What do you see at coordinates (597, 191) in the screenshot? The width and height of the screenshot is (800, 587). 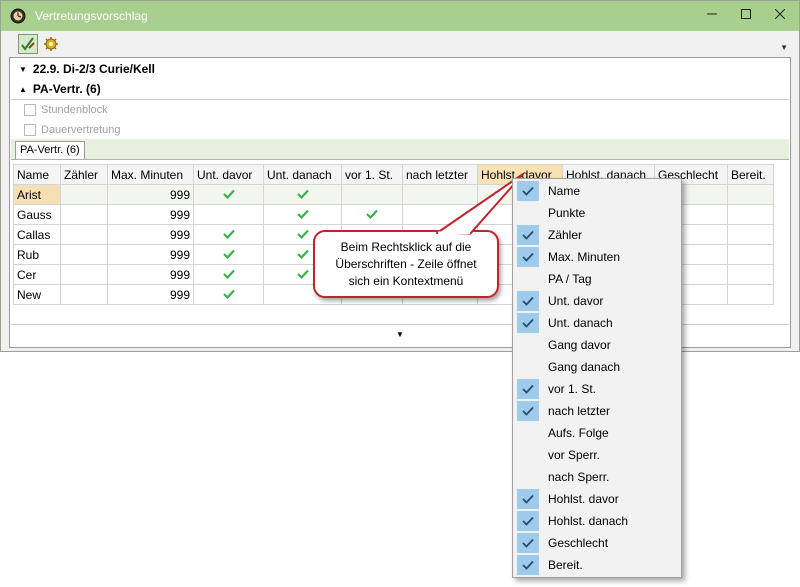 I see `context-menu-item: Name` at bounding box center [597, 191].